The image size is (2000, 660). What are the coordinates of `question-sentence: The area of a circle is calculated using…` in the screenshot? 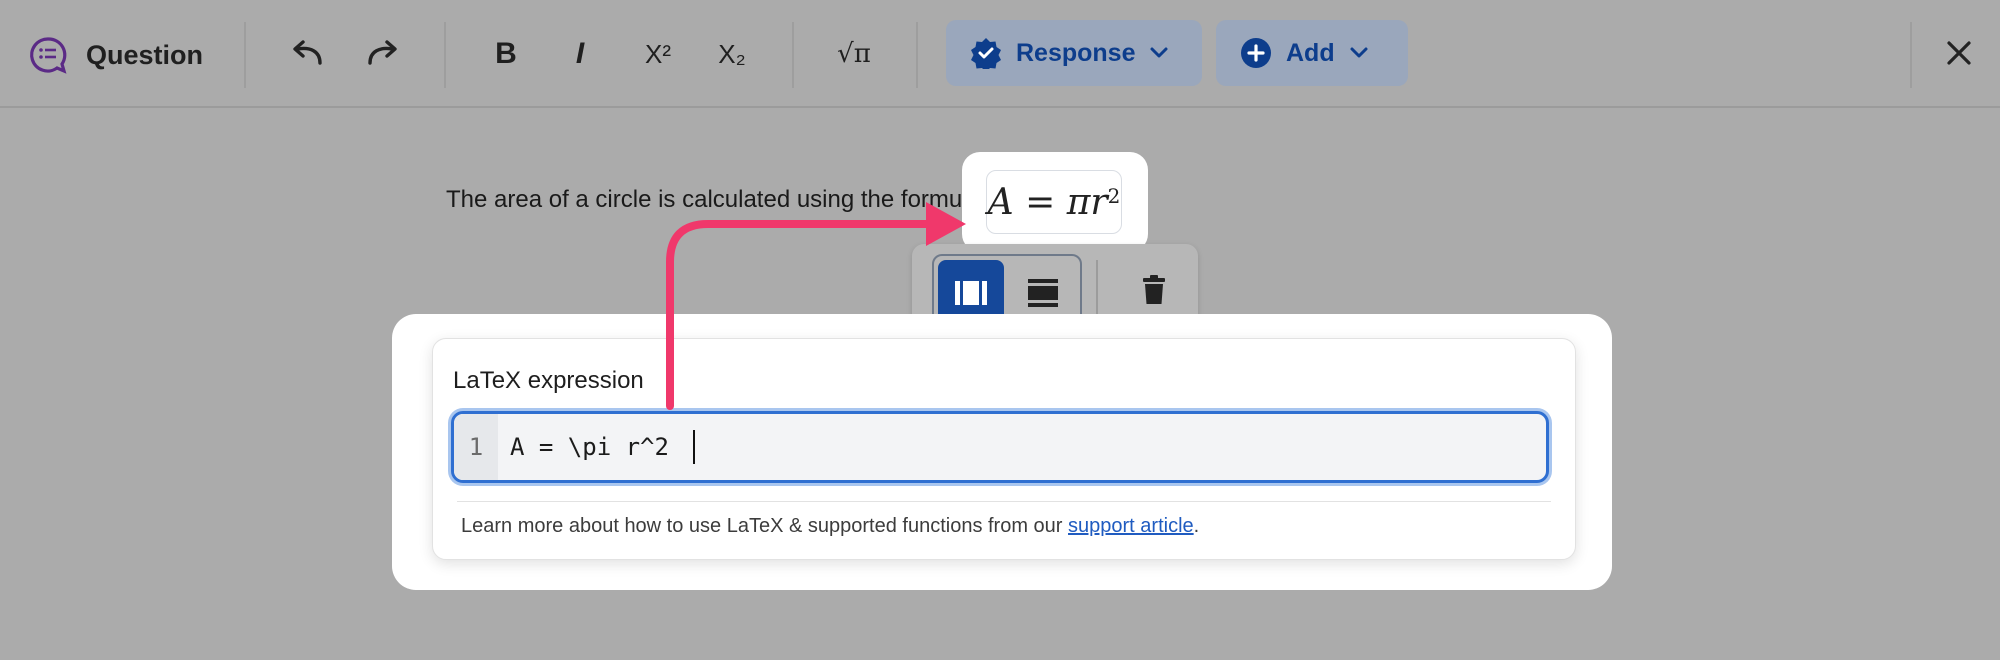 It's located at (713, 199).